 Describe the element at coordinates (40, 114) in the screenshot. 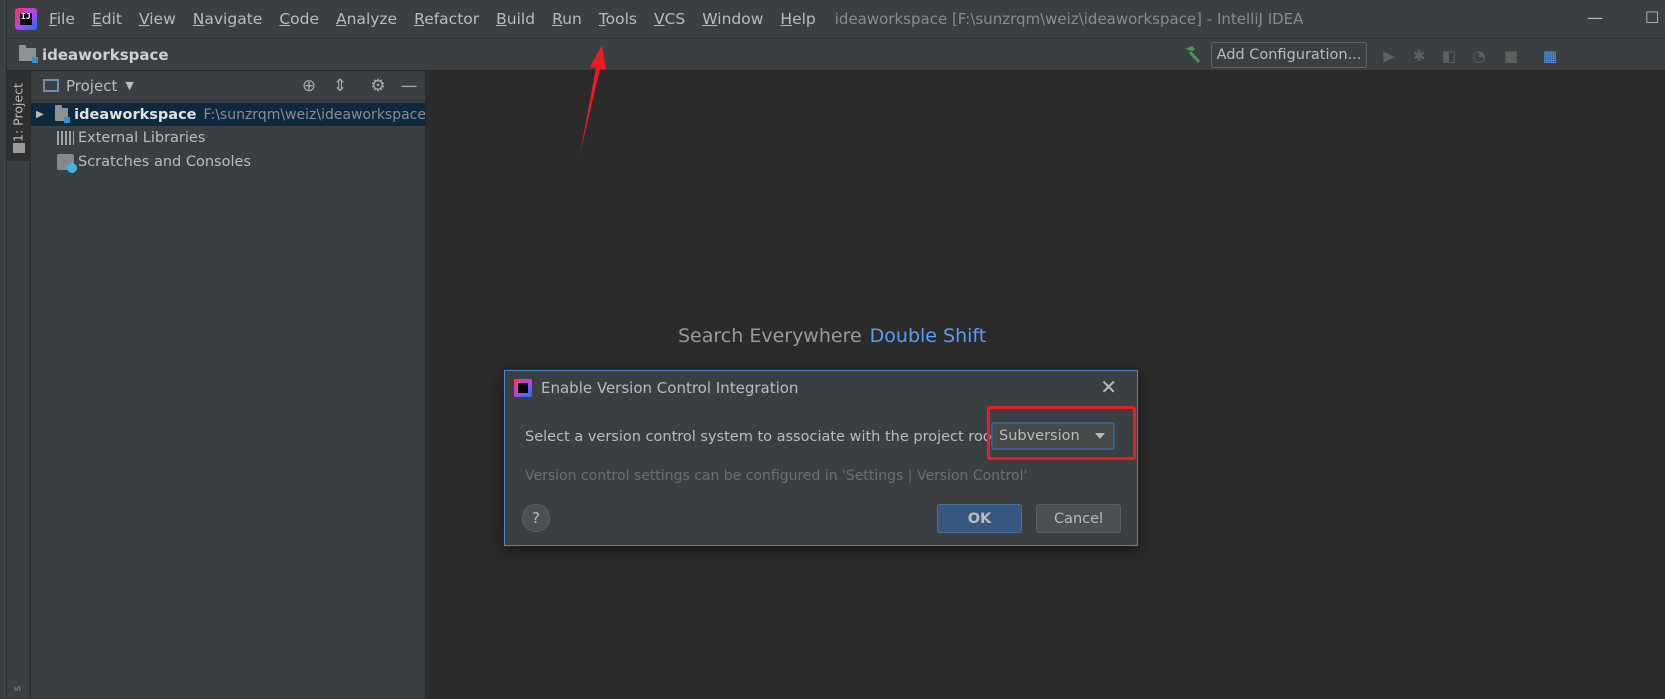

I see `expand-arrow-icon: ▶` at that location.